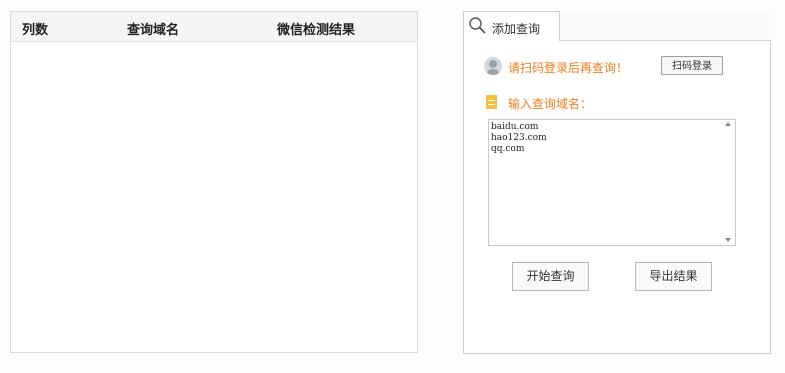 The width and height of the screenshot is (785, 373). I want to click on textarea-scrollbar, so click(729, 182).